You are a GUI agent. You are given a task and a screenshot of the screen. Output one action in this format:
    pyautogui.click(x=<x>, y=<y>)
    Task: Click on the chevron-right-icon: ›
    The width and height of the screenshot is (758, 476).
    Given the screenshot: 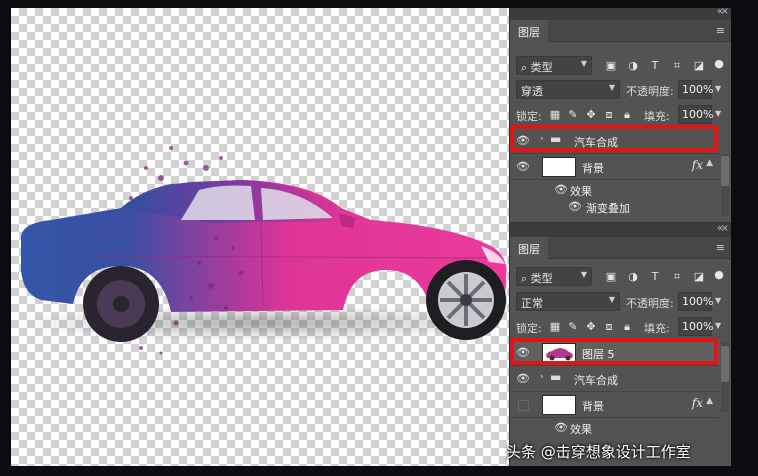 What is the action you would take?
    pyautogui.click(x=542, y=377)
    